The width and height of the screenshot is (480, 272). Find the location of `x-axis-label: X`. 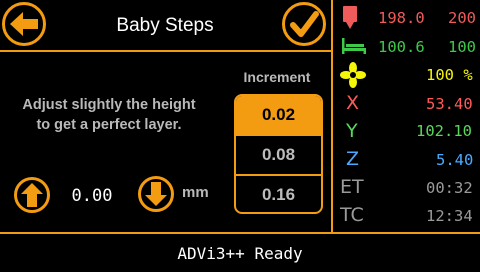

x-axis-label: X is located at coordinates (353, 103).